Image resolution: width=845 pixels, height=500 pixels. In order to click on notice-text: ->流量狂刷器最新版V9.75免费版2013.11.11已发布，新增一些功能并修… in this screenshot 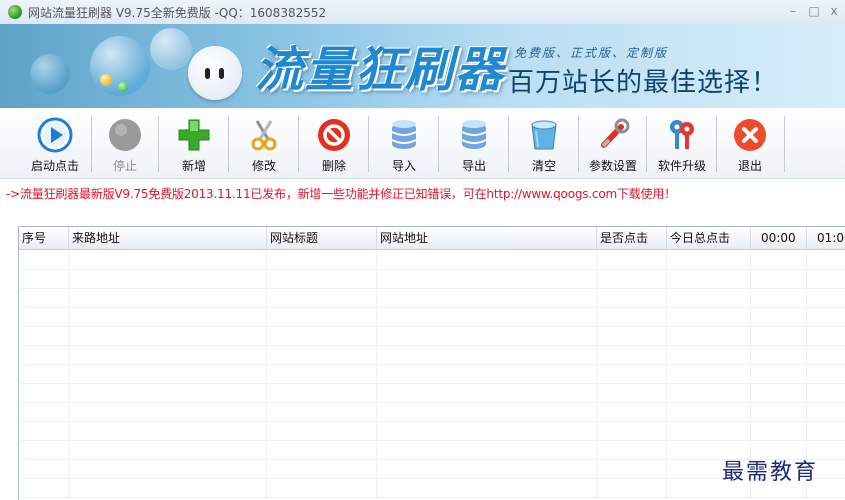, I will do `click(341, 194)`.